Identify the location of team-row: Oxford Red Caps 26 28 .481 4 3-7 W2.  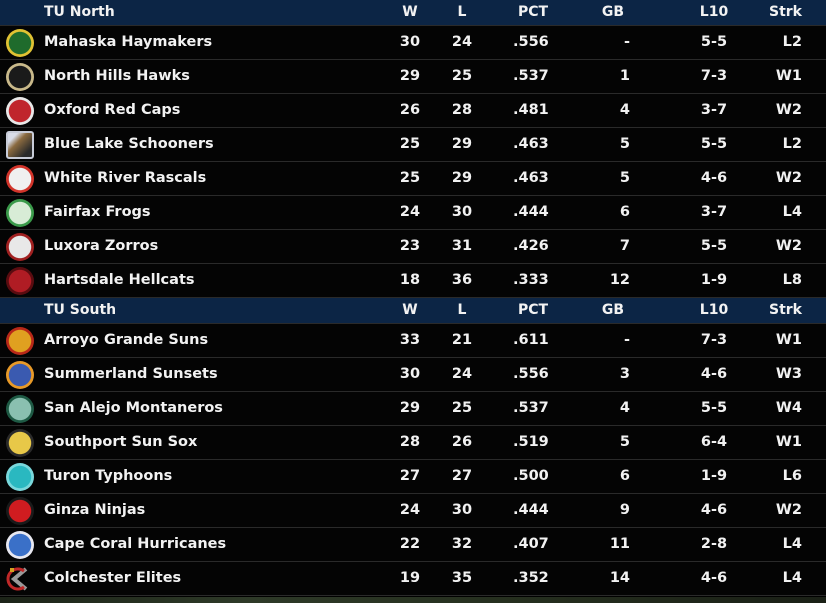
(413, 111).